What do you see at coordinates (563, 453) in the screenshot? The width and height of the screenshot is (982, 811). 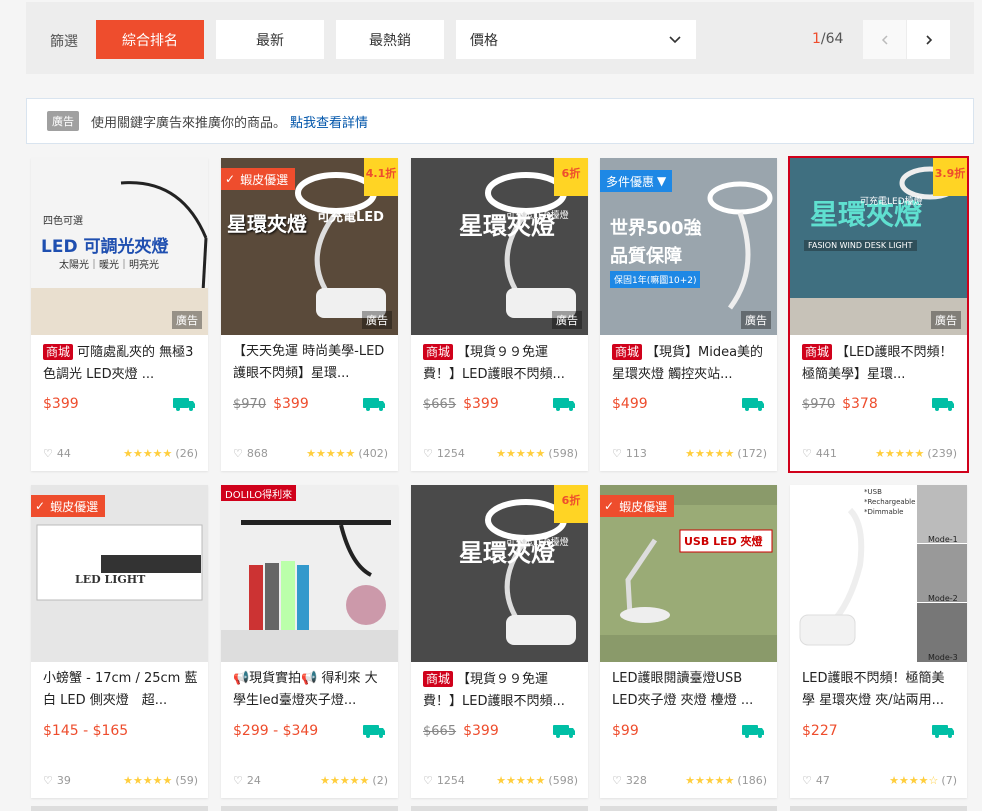 I see `rating-count: (598)` at bounding box center [563, 453].